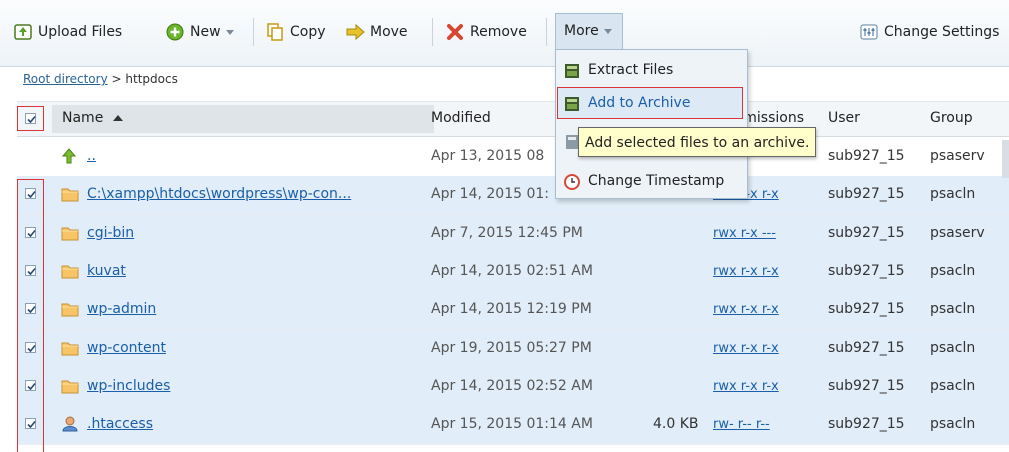 The image size is (1009, 452). What do you see at coordinates (110, 233) in the screenshot?
I see `file-name-link: cgi-bin` at bounding box center [110, 233].